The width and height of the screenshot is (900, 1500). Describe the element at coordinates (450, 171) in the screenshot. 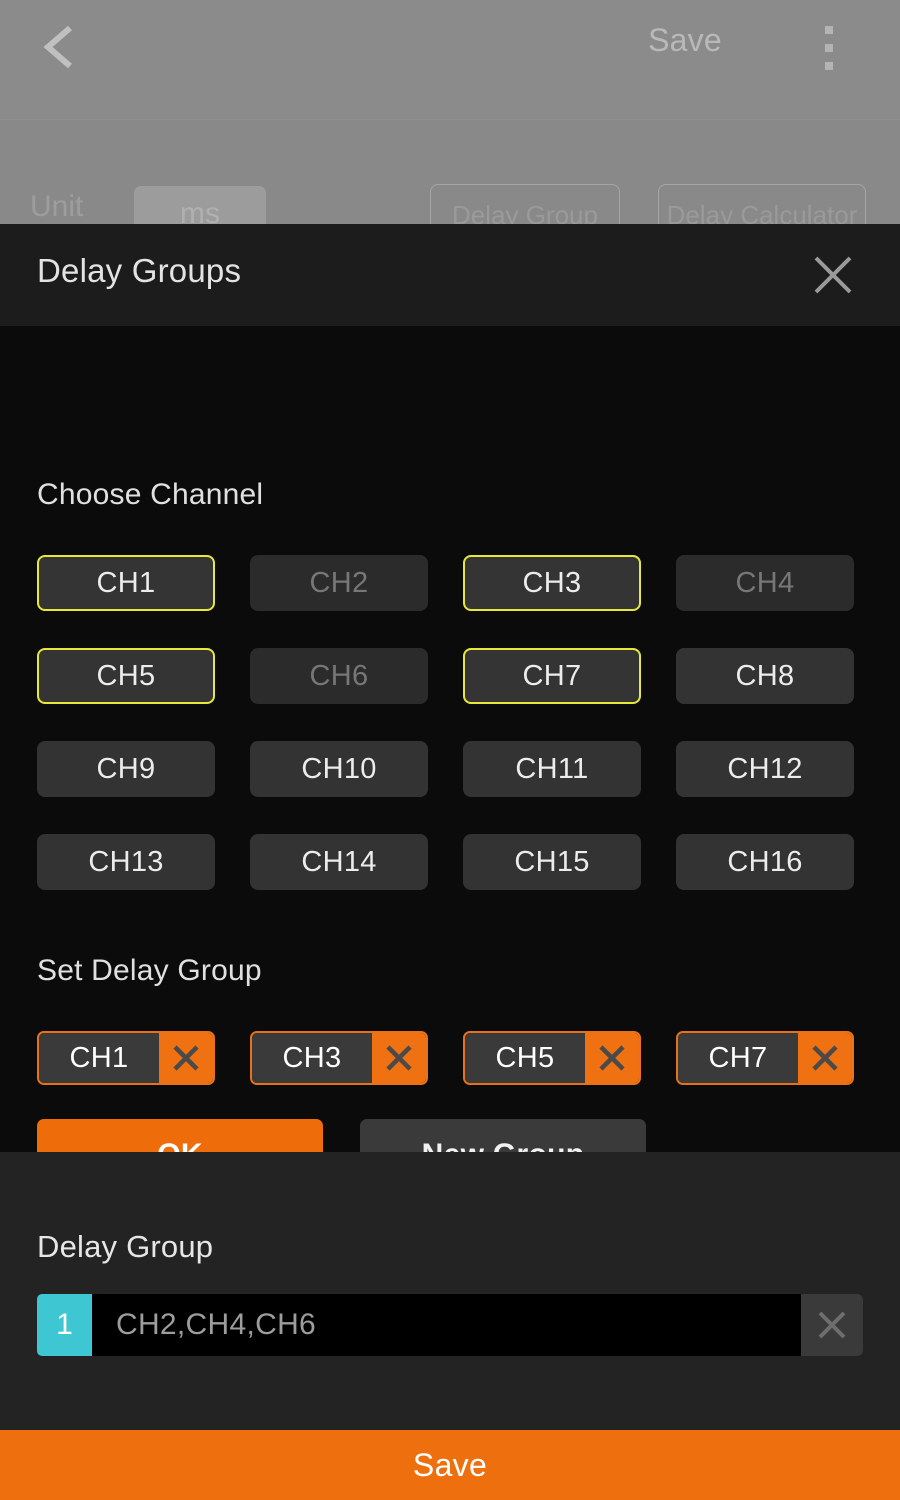

I see `background-sub-bar: Unit ms Delay Group Delay Calculator` at that location.